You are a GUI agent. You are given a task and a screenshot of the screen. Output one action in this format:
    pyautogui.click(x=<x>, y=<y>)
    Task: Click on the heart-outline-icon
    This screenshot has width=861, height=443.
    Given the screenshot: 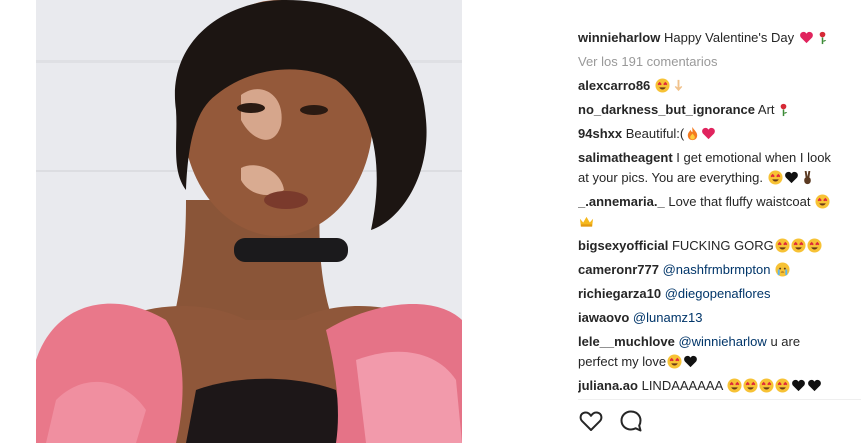 What is the action you would take?
    pyautogui.click(x=591, y=421)
    